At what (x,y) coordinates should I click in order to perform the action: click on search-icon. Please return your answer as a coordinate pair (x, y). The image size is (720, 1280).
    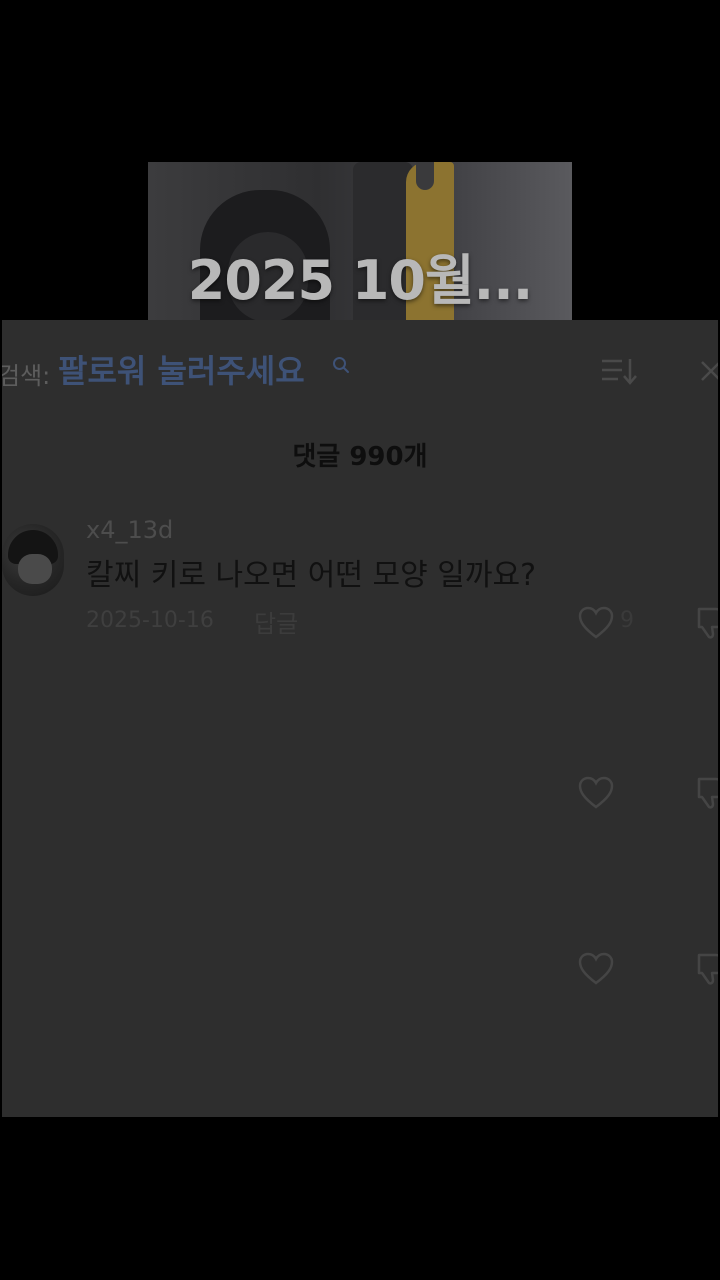
    Looking at the image, I should click on (341, 365).